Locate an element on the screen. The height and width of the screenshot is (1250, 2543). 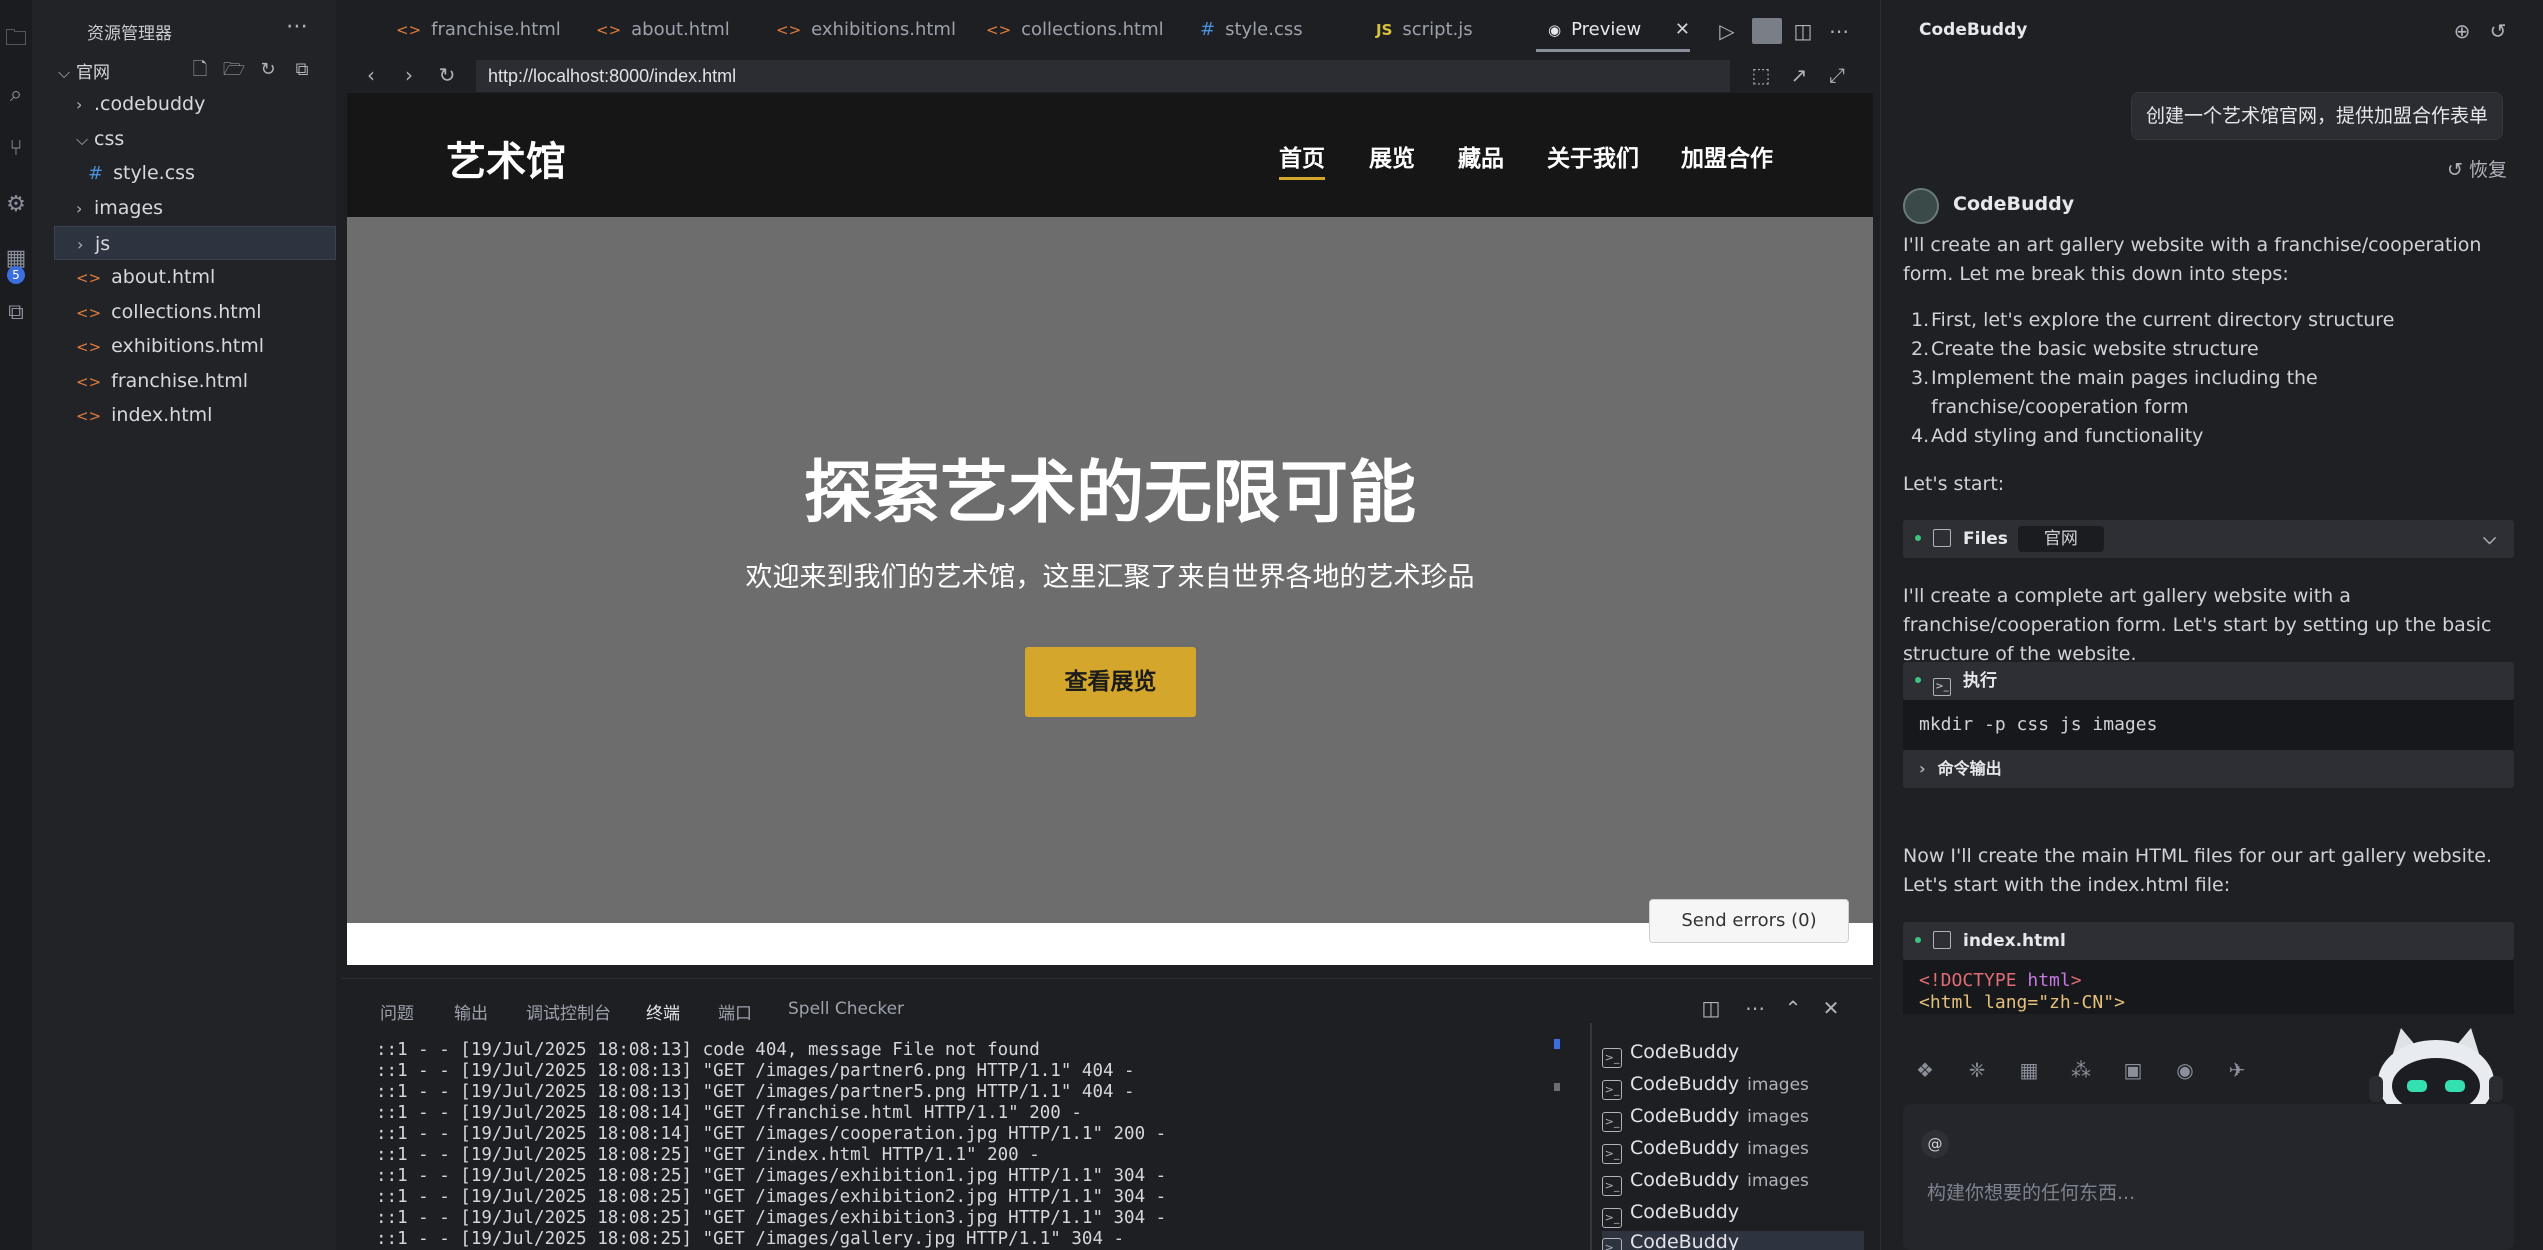
tab-collections-html: <> collections.html is located at coordinates (1075, 30).